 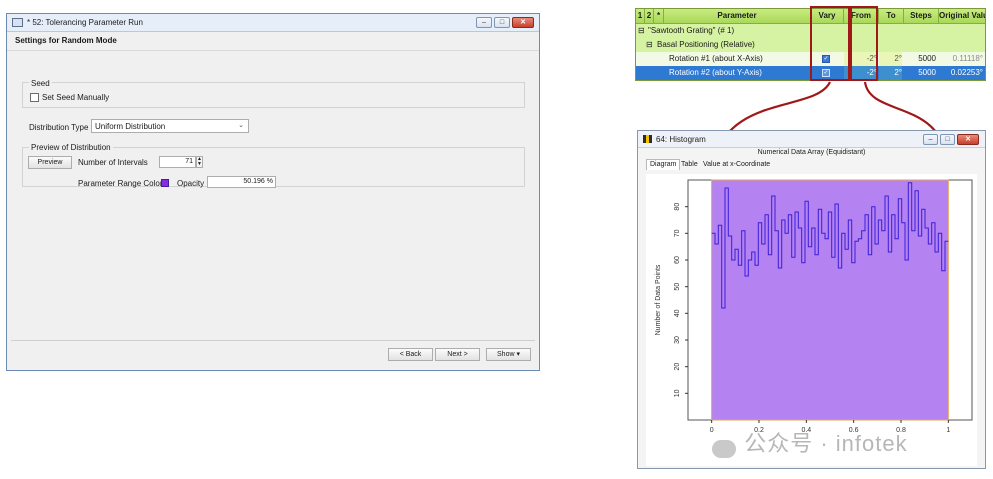 I want to click on parameter-cell: Rotation #1 (about X-Axis), so click(x=716, y=58).